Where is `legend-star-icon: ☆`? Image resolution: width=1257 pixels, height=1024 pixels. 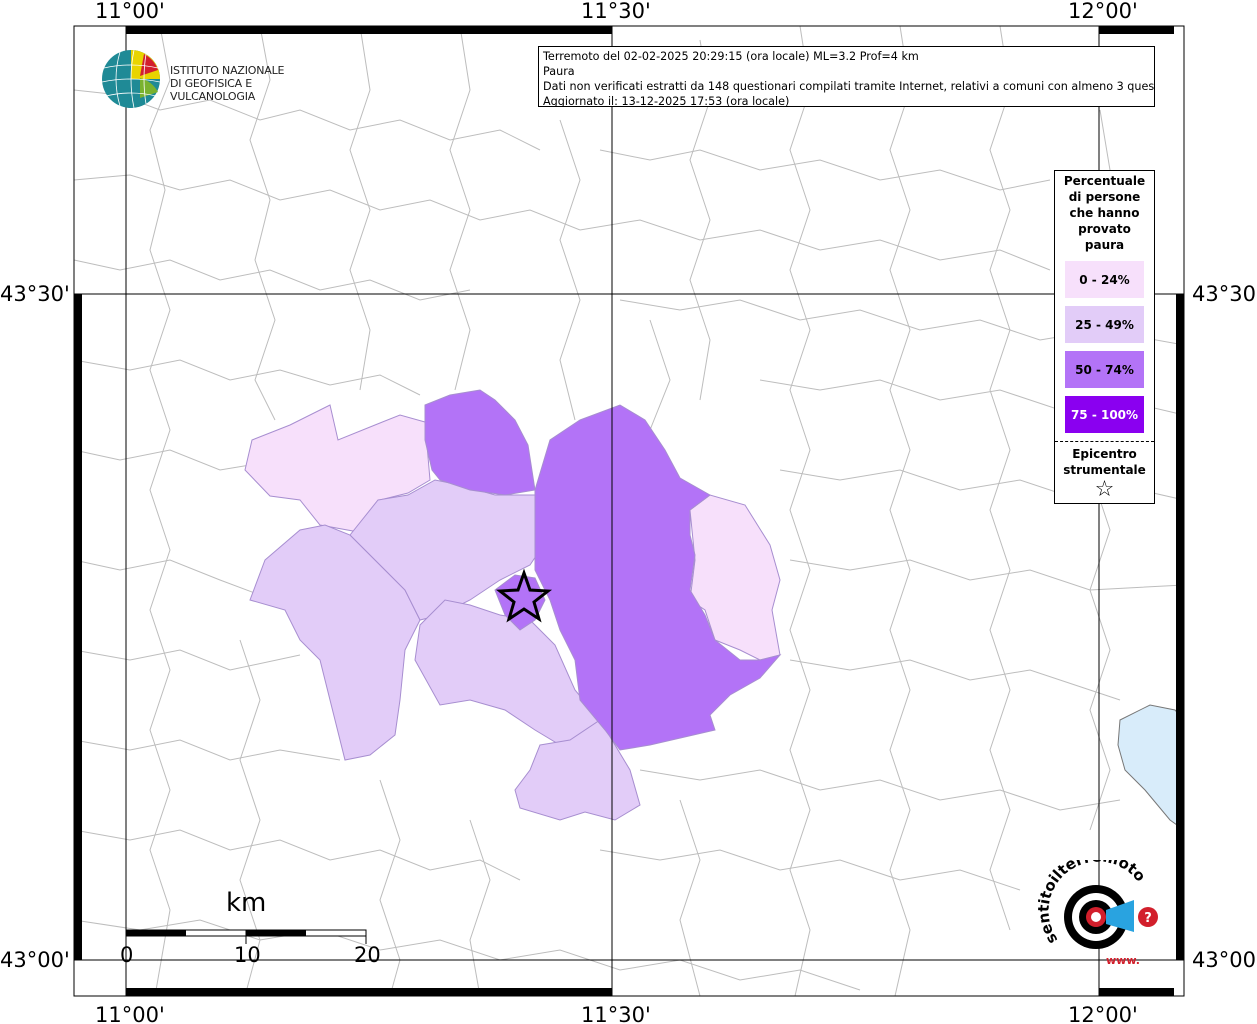
legend-star-icon: ☆ is located at coordinates (1104, 489).